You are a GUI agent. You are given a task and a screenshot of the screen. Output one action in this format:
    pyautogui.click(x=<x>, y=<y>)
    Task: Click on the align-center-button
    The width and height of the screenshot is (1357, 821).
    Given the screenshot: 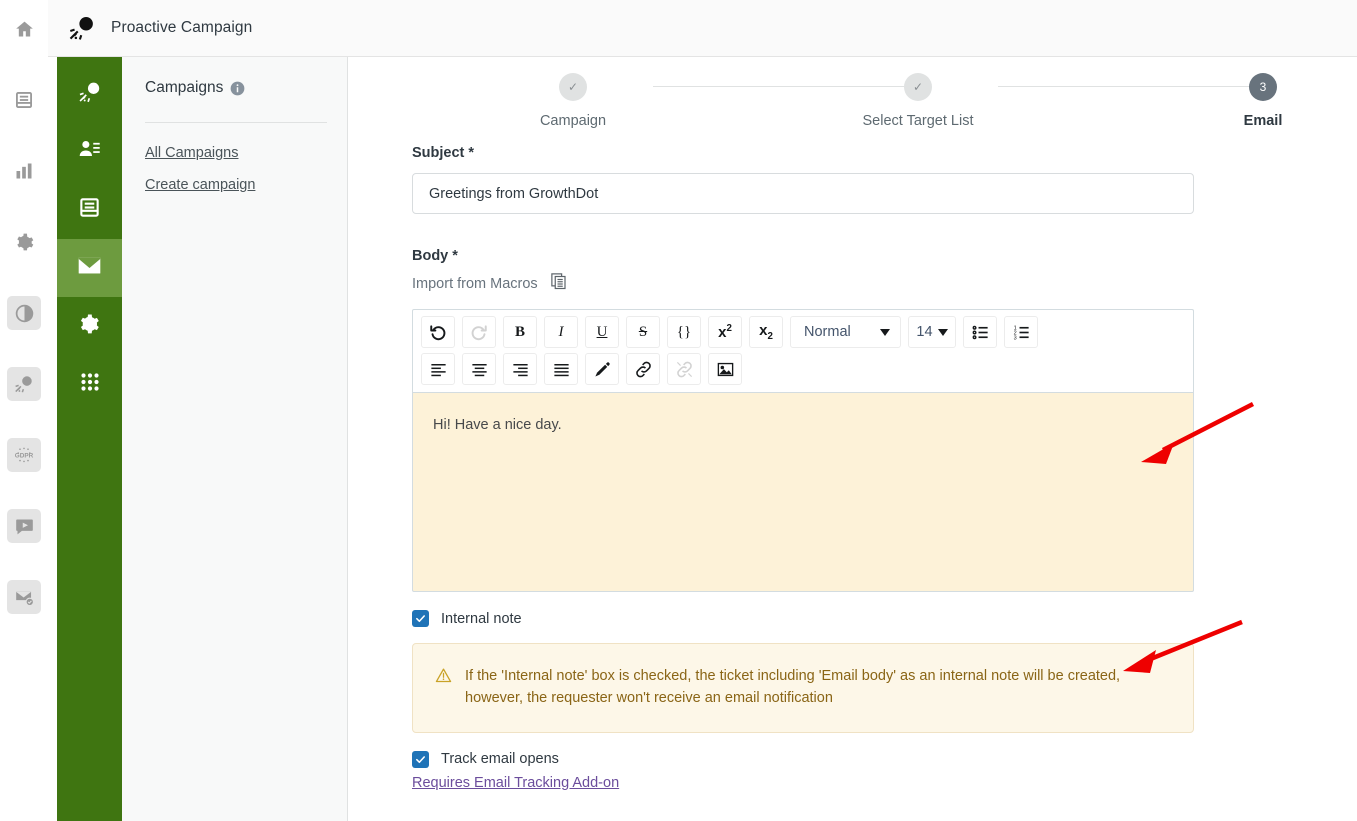 What is the action you would take?
    pyautogui.click(x=479, y=369)
    